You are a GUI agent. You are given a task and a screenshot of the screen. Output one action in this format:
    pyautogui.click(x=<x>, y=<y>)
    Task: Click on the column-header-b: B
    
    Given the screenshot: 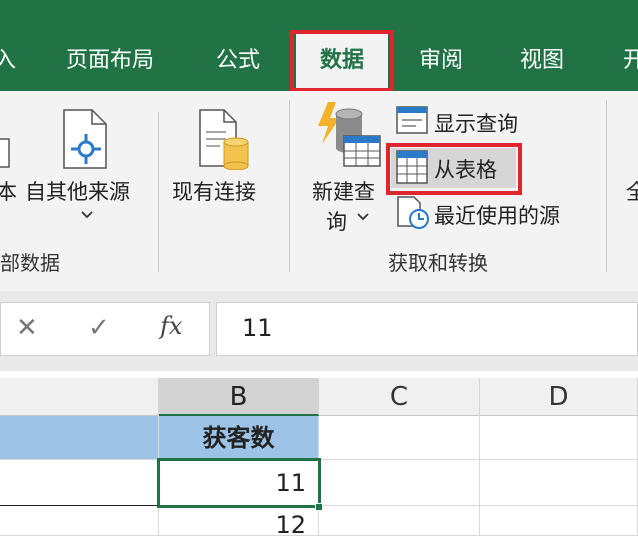 What is the action you would take?
    pyautogui.click(x=239, y=397)
    